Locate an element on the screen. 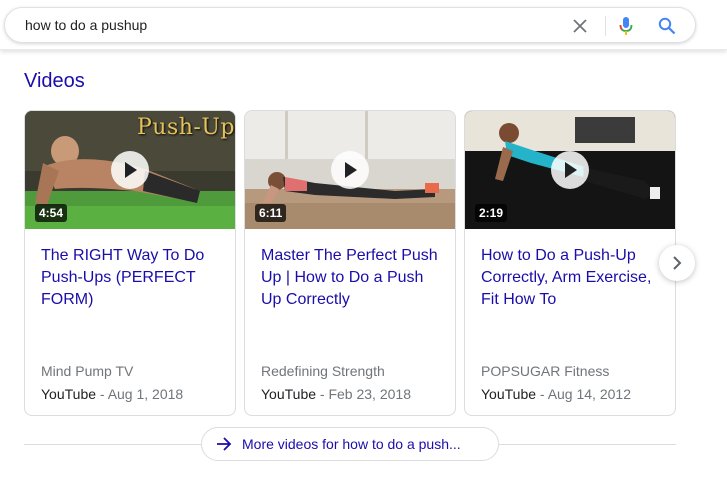  video-meta: YouTube - Feb 23, 2018 is located at coordinates (336, 394).